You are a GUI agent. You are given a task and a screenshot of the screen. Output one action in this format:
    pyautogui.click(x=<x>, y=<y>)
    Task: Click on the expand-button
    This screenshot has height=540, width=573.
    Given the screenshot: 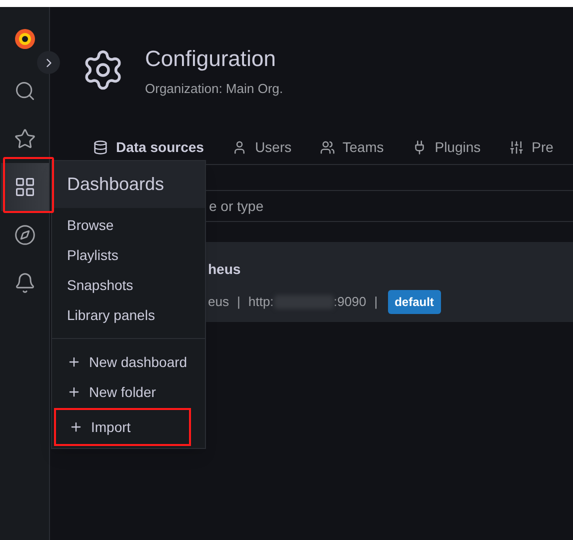 What is the action you would take?
    pyautogui.click(x=48, y=62)
    